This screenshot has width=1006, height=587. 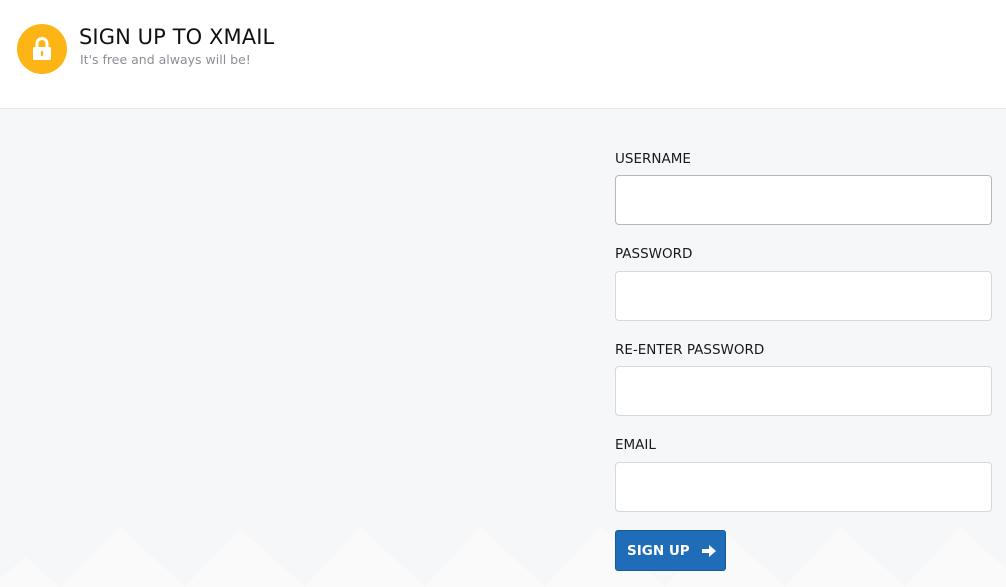 I want to click on arrow-right-icon, so click(x=708, y=550).